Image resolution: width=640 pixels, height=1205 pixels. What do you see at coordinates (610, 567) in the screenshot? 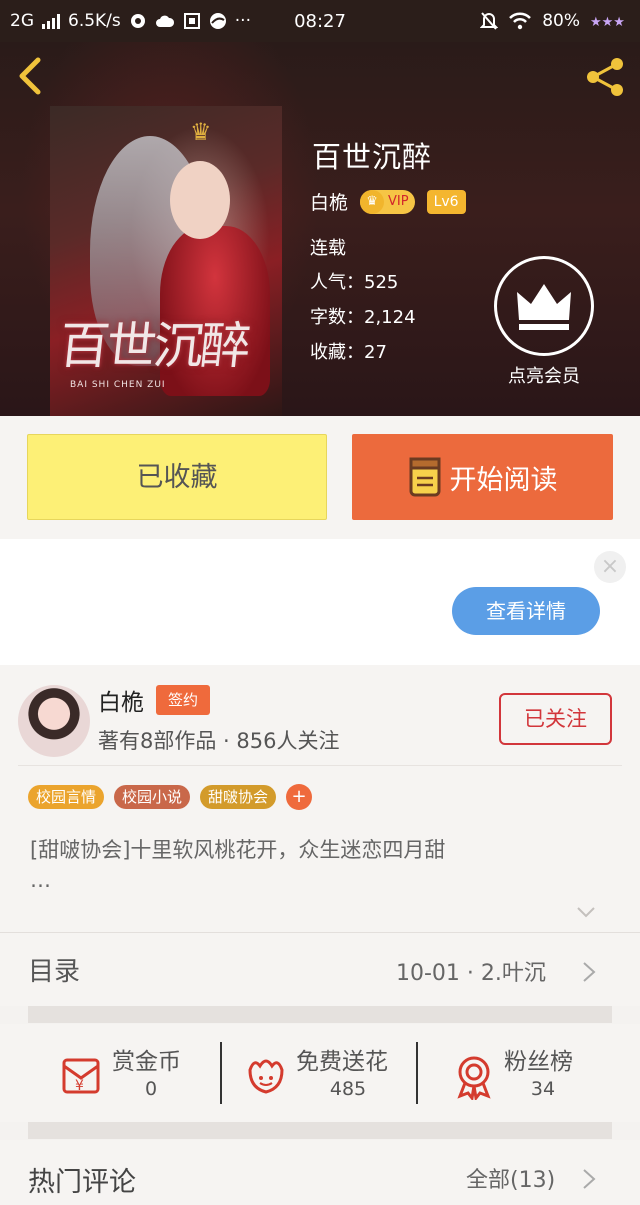
I see `ad-close-button: ×` at bounding box center [610, 567].